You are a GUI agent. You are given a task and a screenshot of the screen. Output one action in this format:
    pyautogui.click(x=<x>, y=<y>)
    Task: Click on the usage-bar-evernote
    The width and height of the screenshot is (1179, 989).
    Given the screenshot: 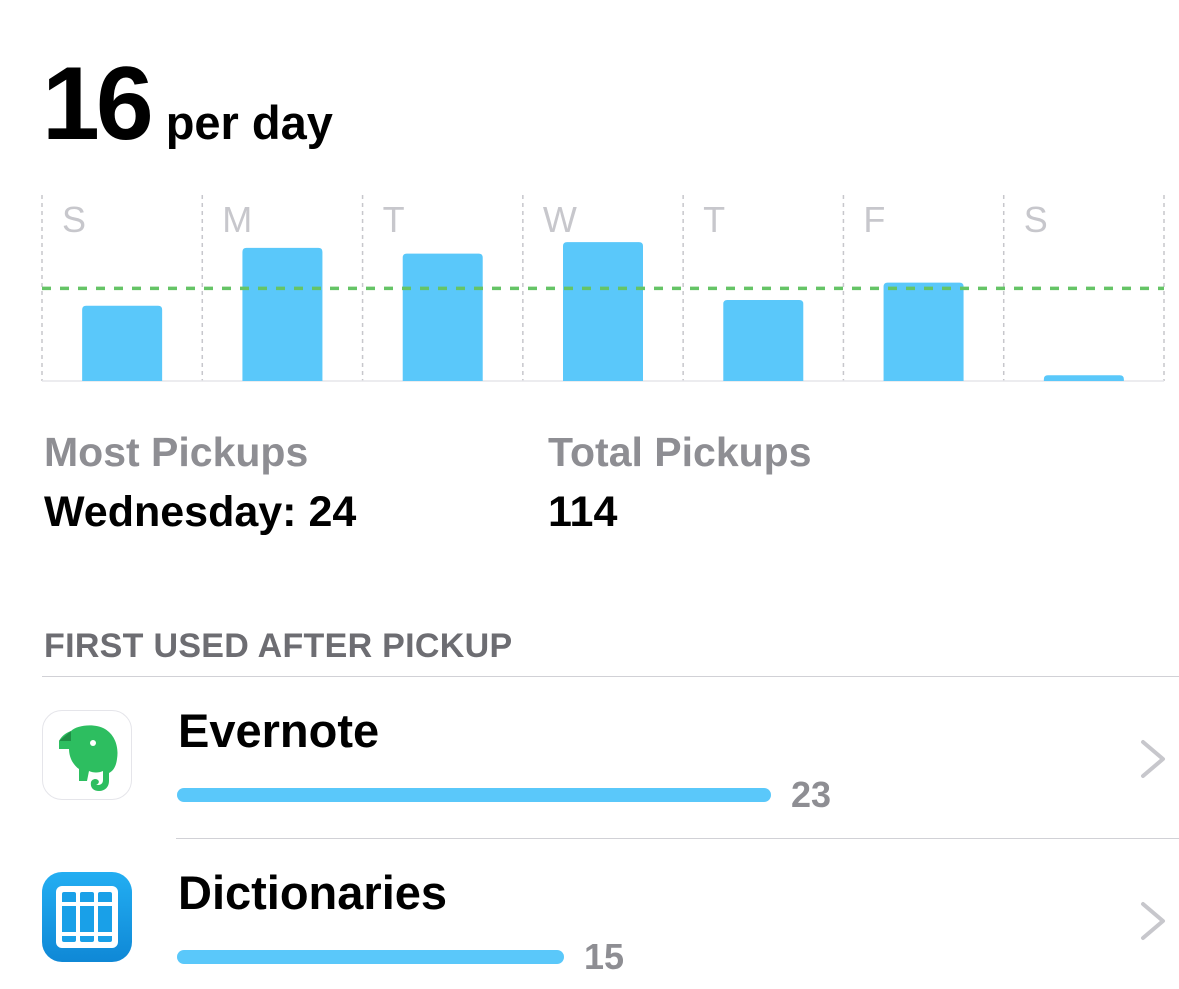 What is the action you would take?
    pyautogui.click(x=474, y=795)
    